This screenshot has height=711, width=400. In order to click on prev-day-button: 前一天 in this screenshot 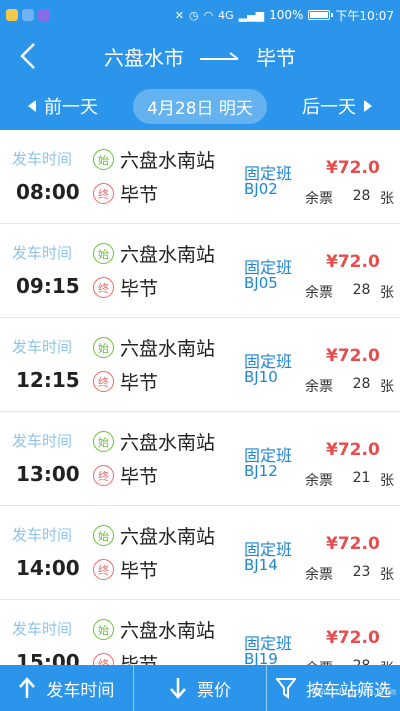, I will do `click(63, 106)`.